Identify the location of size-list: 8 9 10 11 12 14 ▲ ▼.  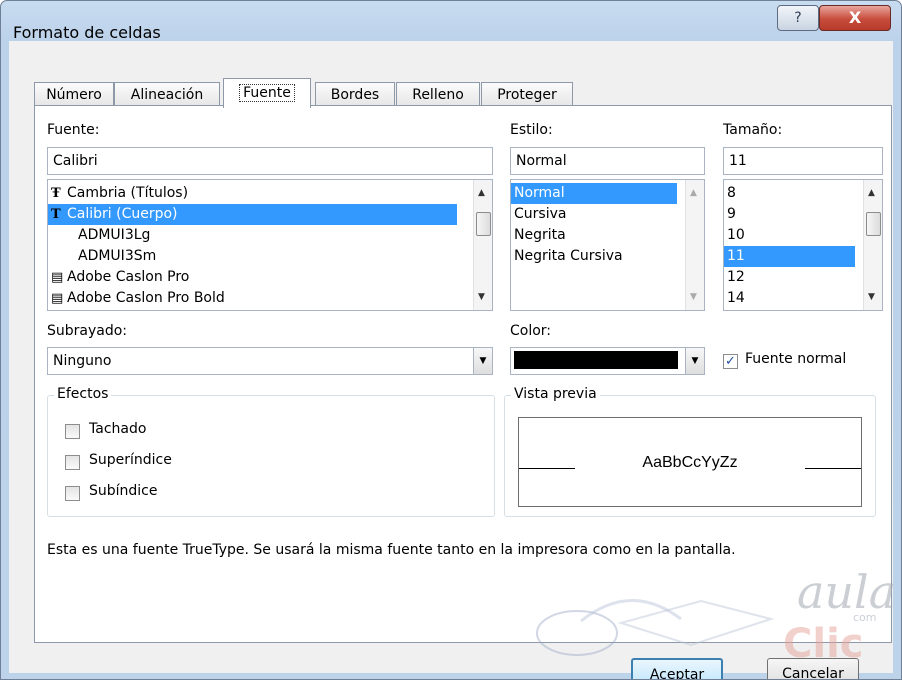
(803, 245).